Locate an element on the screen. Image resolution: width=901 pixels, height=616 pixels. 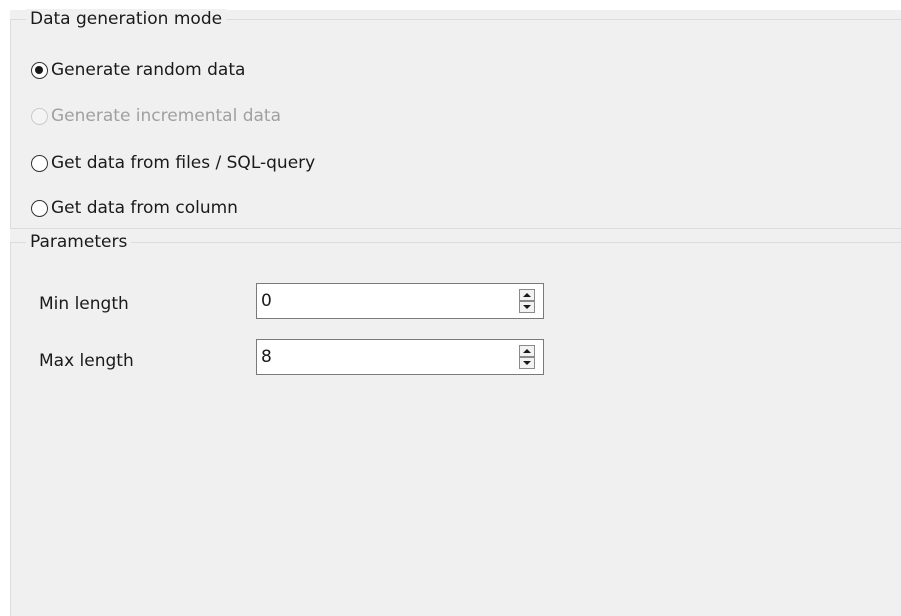
max-length-spinner is located at coordinates (400, 357).